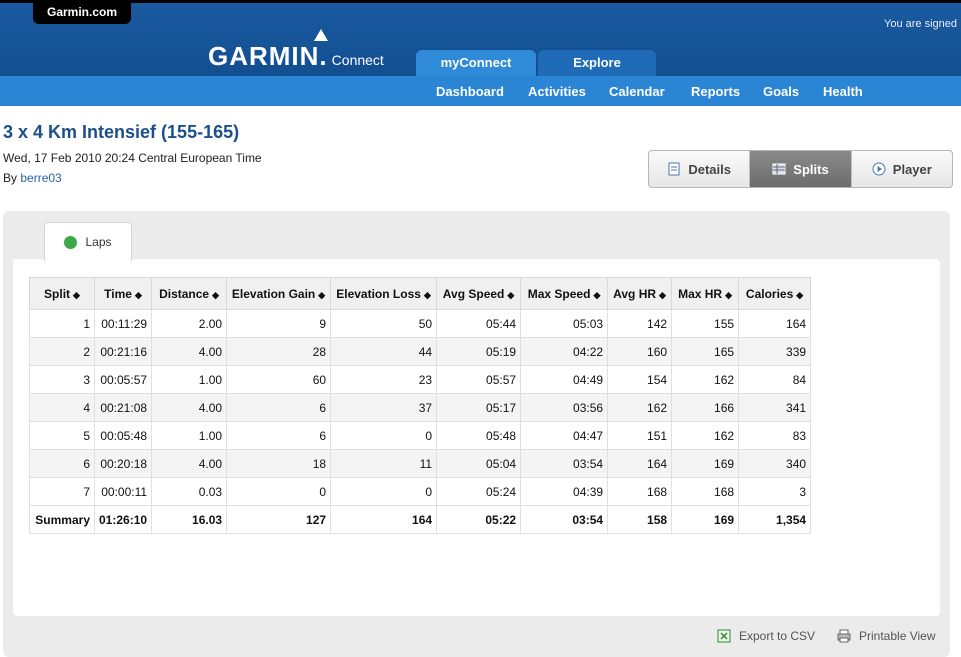  I want to click on refresh-icon, so click(71, 242).